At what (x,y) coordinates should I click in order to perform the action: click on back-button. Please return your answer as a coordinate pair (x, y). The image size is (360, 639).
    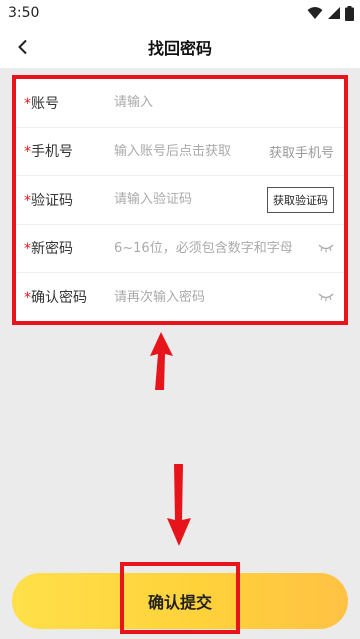
    Looking at the image, I should click on (23, 47).